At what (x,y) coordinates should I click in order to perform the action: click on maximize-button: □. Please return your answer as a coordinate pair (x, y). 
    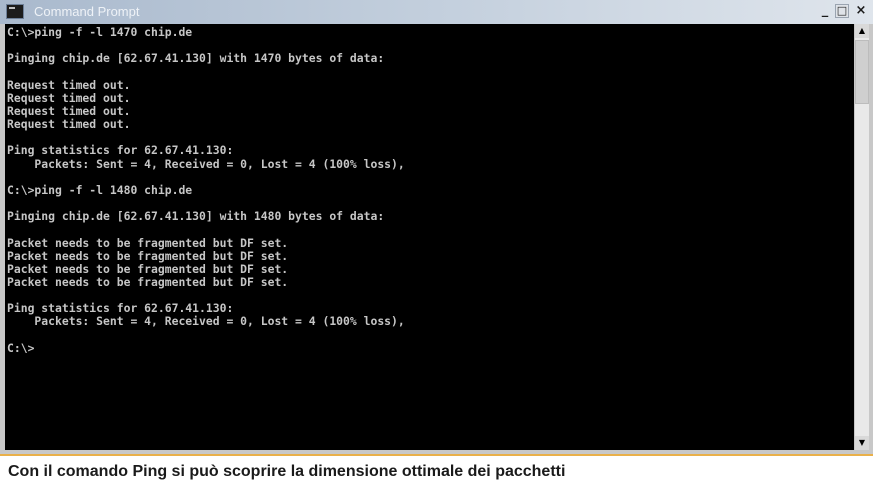
    Looking at the image, I should click on (842, 11).